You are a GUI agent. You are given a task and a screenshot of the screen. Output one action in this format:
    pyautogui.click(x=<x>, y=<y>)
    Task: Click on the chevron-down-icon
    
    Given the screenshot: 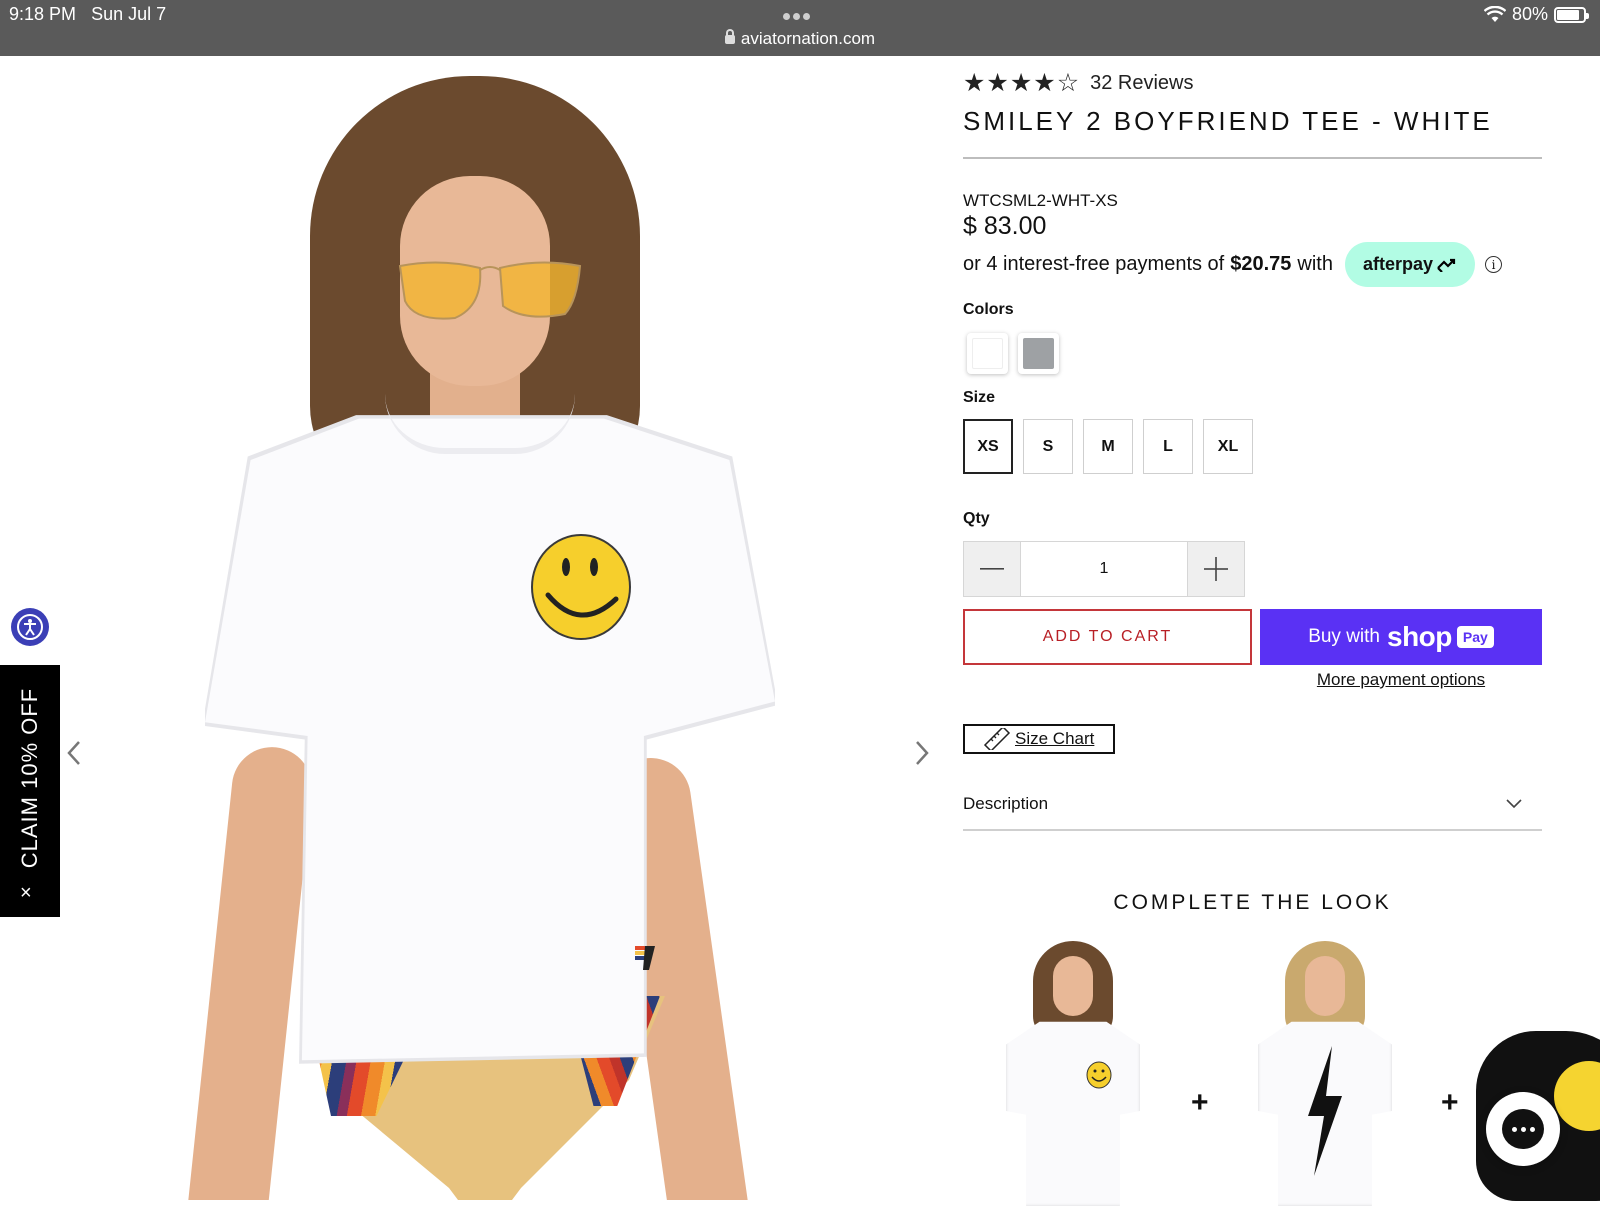 What is the action you would take?
    pyautogui.click(x=1514, y=804)
    